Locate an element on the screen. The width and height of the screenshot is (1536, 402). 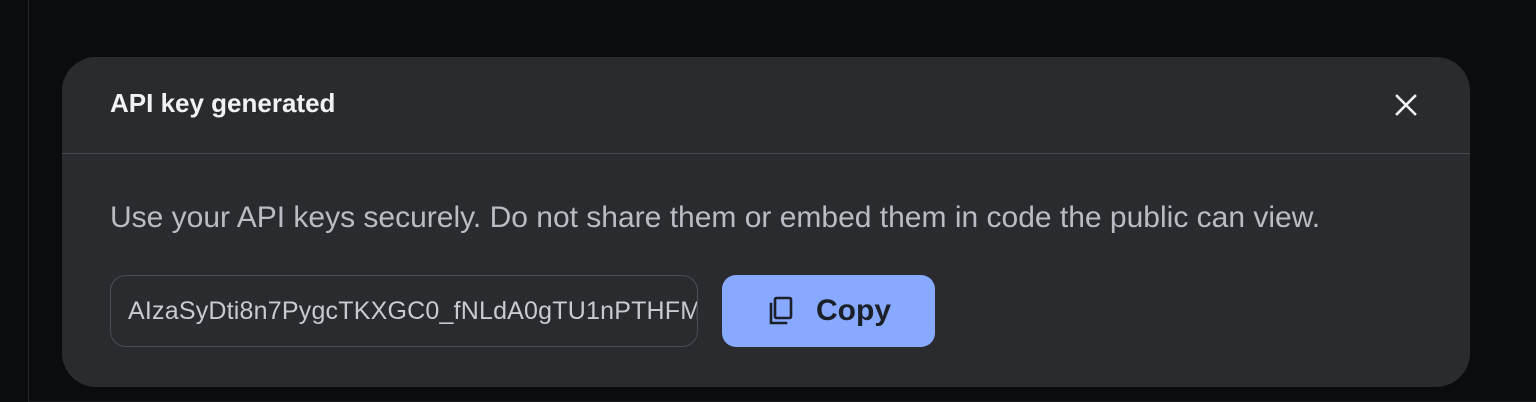
close-icon is located at coordinates (1406, 105).